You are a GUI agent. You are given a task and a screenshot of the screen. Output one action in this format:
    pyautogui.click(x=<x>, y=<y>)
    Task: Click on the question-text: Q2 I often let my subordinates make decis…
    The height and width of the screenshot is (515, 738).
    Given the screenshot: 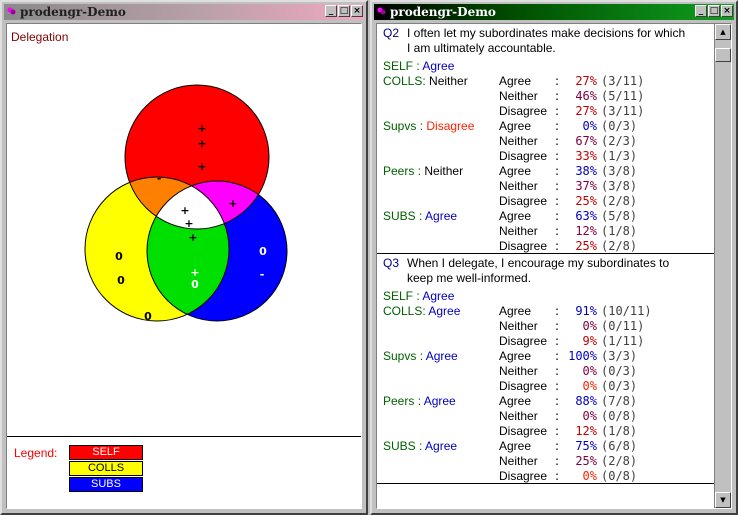 What is the action you would take?
    pyautogui.click(x=534, y=41)
    